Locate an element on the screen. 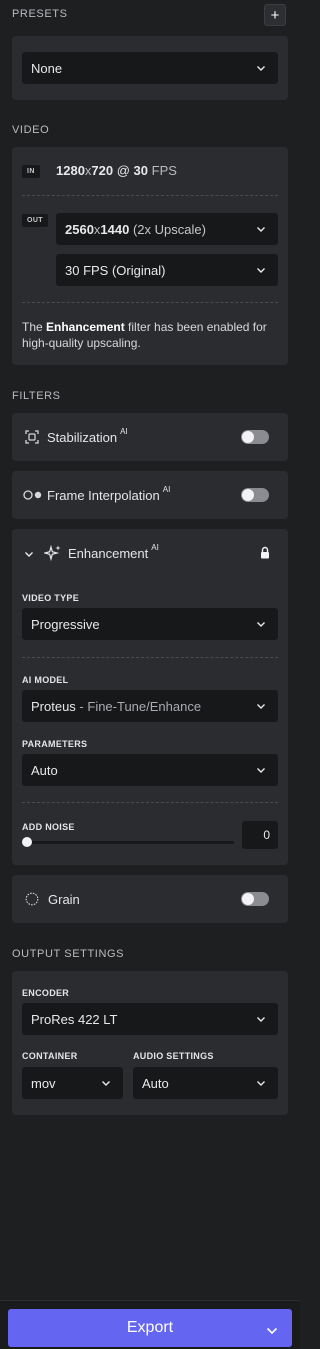  output-badge: OUT is located at coordinates (35, 220).